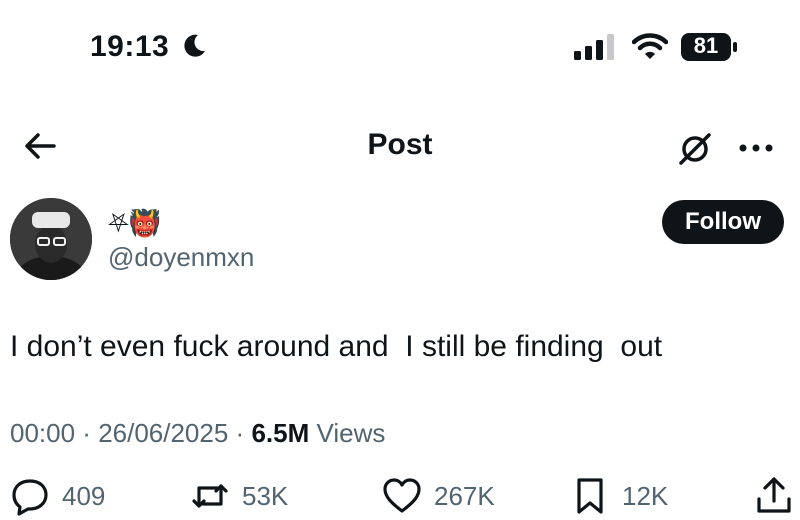 This screenshot has width=800, height=520. Describe the element at coordinates (619, 496) in the screenshot. I see `bookmark-button: 12K` at that location.